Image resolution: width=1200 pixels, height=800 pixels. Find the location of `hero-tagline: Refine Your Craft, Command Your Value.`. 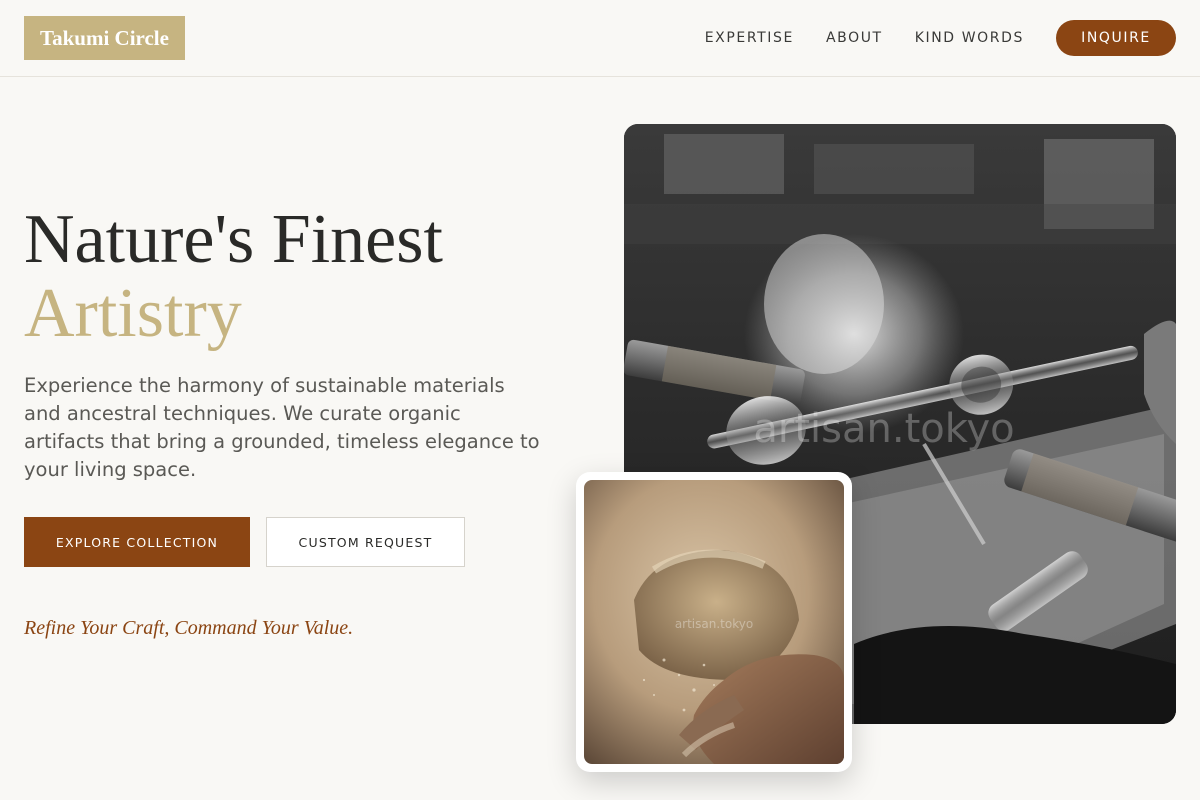

hero-tagline: Refine Your Craft, Command Your Value. is located at coordinates (189, 628).